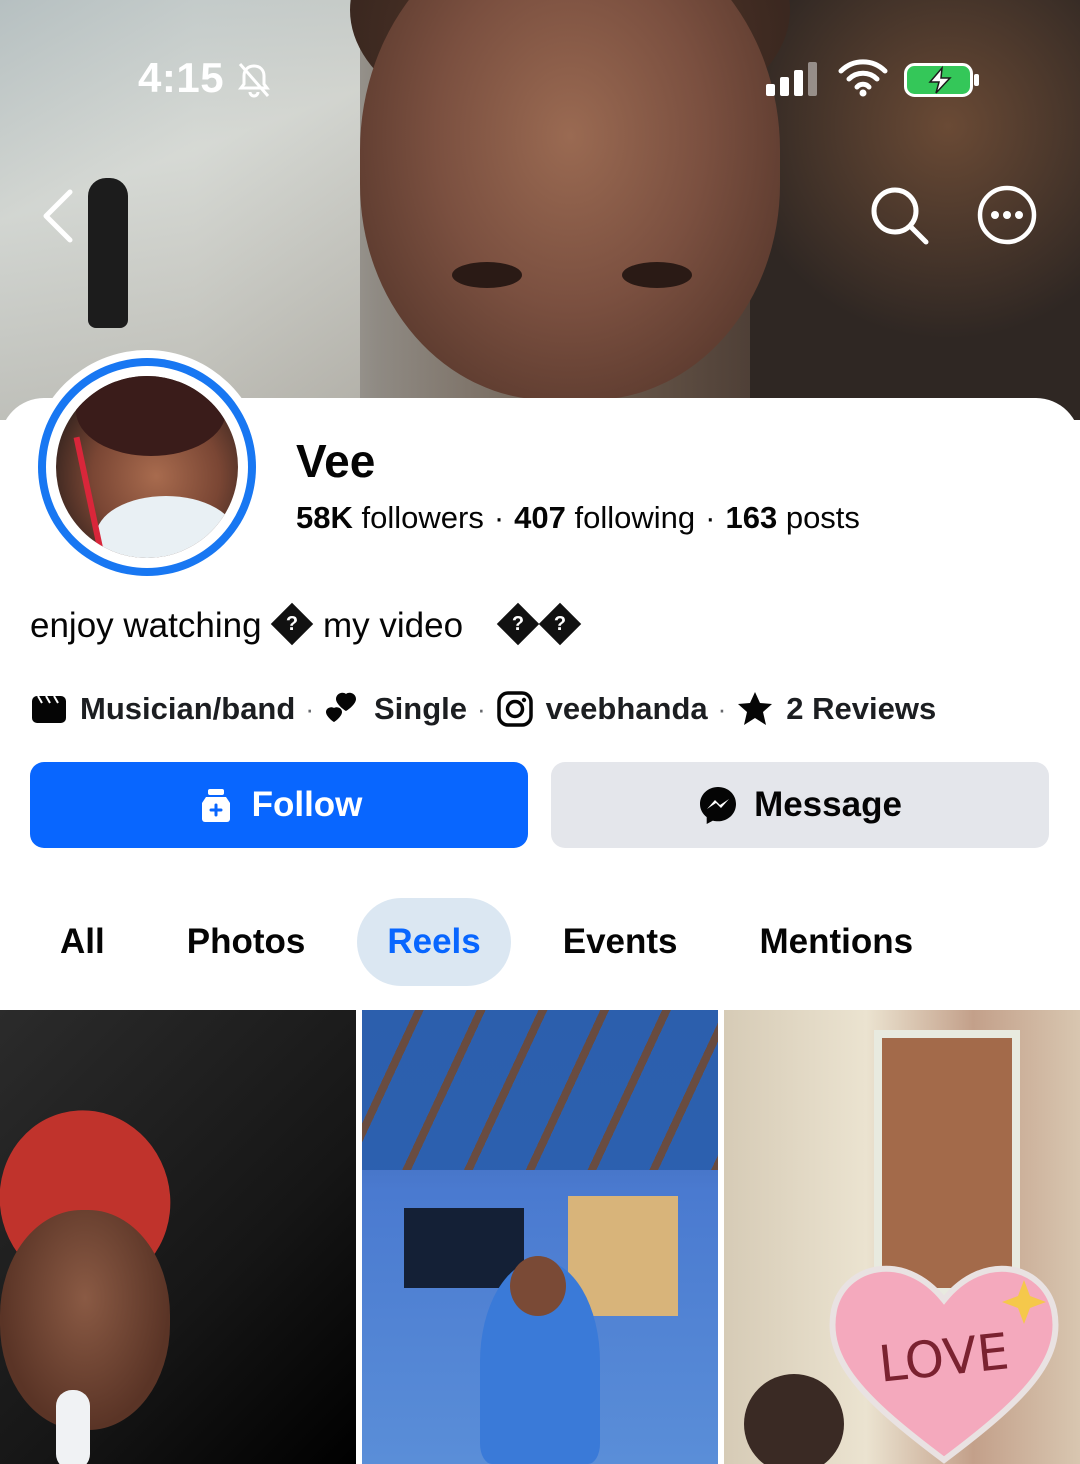  What do you see at coordinates (108, 253) in the screenshot?
I see `cover-background-person` at bounding box center [108, 253].